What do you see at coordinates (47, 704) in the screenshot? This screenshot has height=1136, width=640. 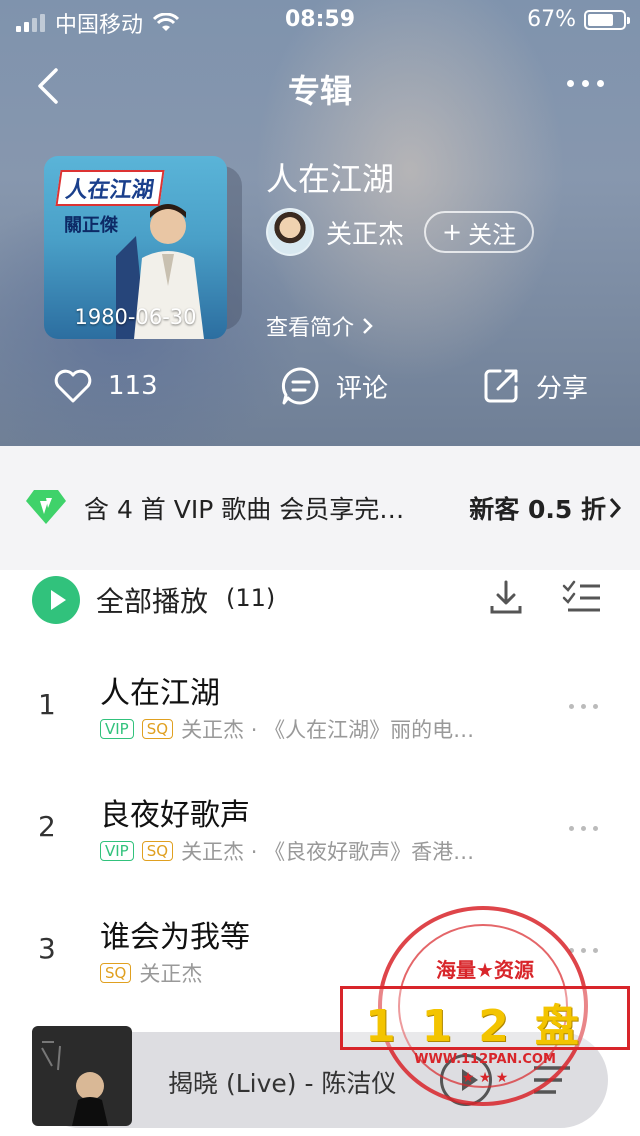 I see `track-index: 1` at bounding box center [47, 704].